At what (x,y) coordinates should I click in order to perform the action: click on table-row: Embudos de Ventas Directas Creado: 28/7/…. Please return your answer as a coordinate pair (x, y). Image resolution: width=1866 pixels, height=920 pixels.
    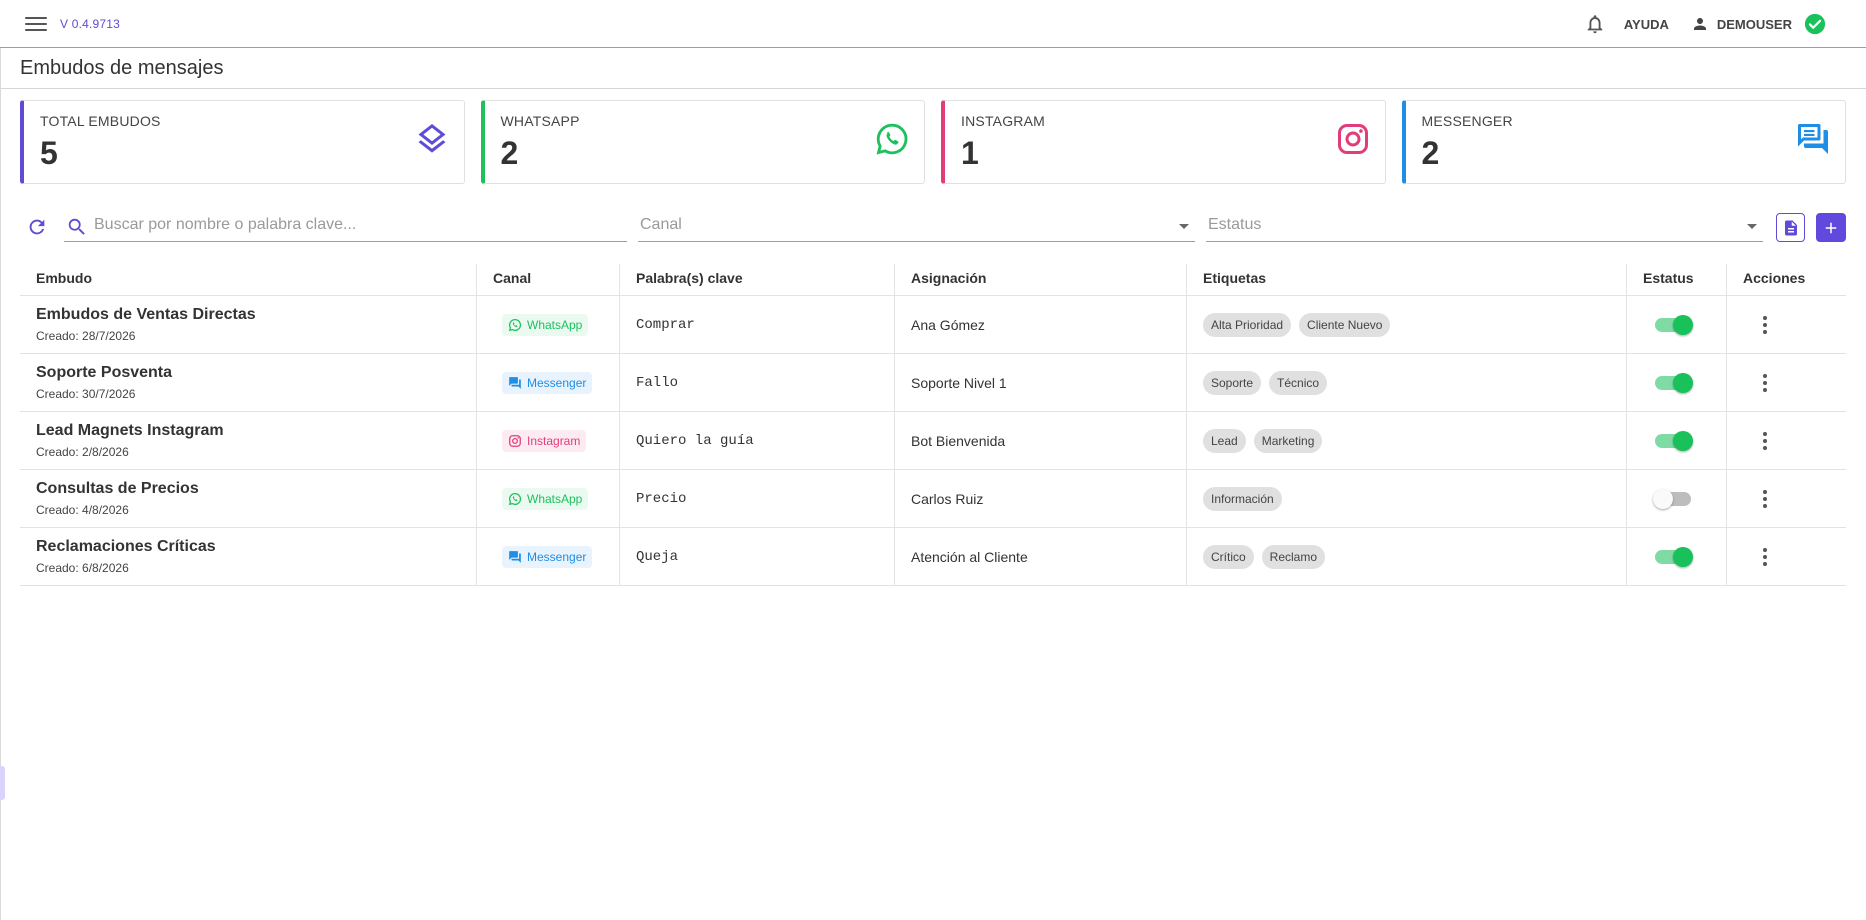
    Looking at the image, I should click on (933, 325).